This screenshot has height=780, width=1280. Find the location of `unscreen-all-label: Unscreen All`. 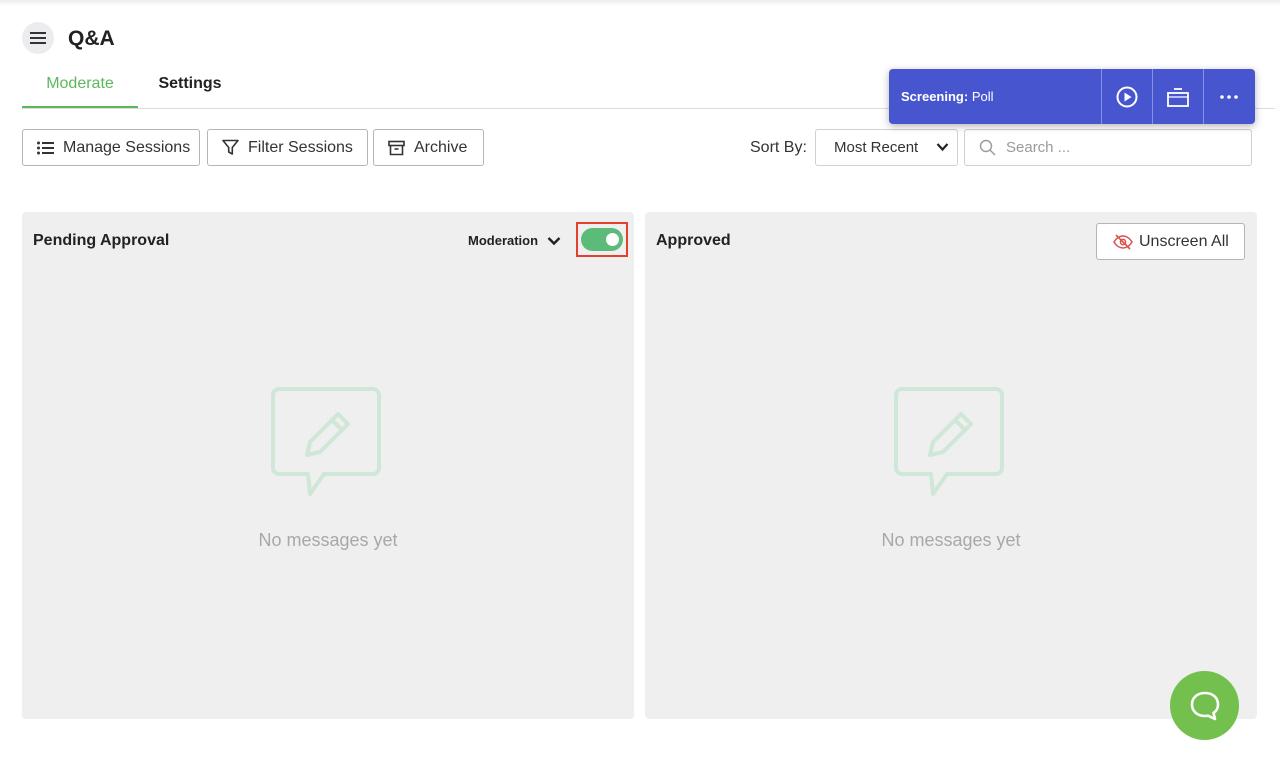

unscreen-all-label: Unscreen All is located at coordinates (1184, 241).